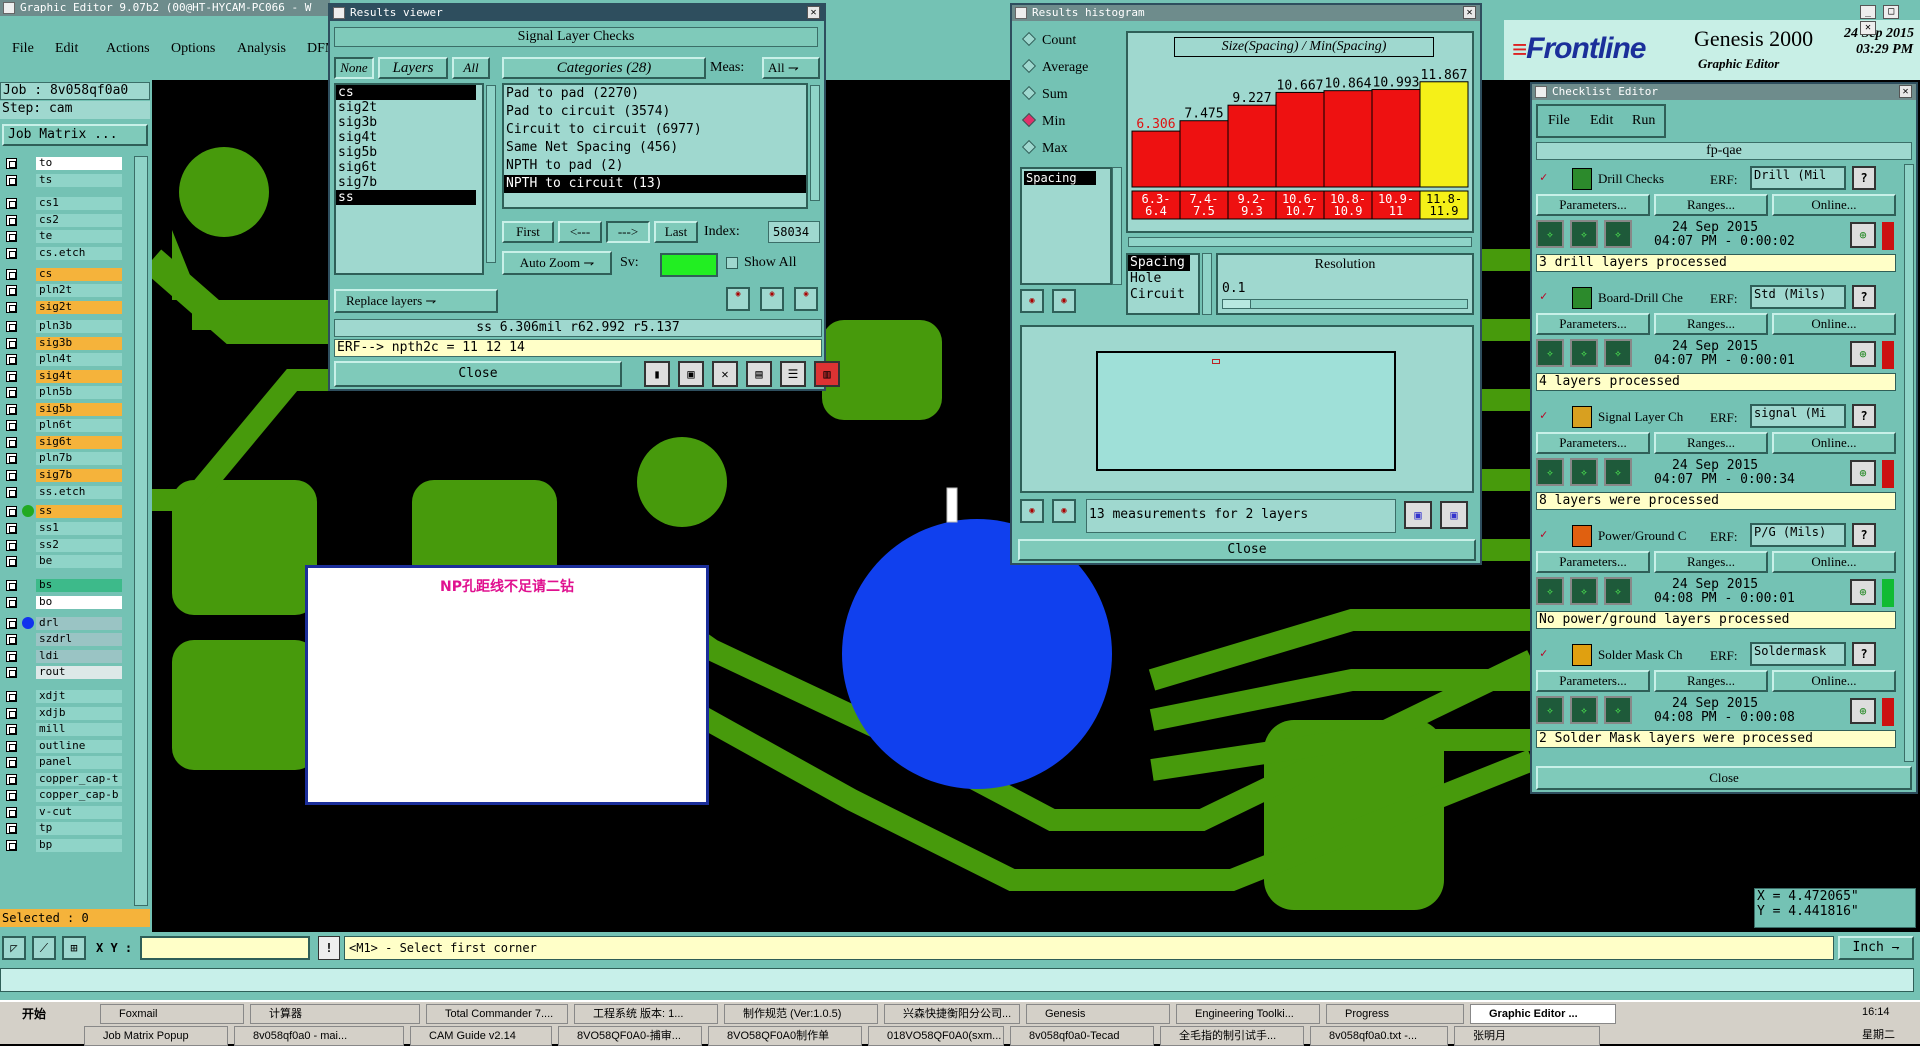  I want to click on layer-row: rout, so click(63, 672).